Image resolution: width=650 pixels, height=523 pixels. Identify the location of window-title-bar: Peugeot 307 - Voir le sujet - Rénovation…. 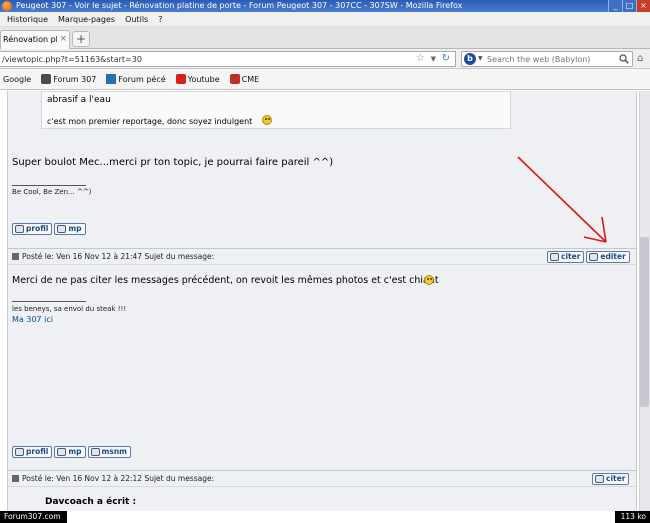
(325, 6).